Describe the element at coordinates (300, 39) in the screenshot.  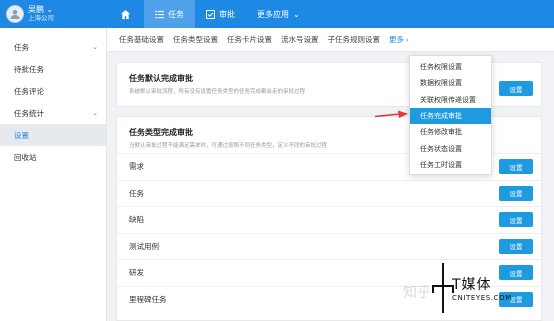
I see `tab-serial-settings: 流水号设置` at that location.